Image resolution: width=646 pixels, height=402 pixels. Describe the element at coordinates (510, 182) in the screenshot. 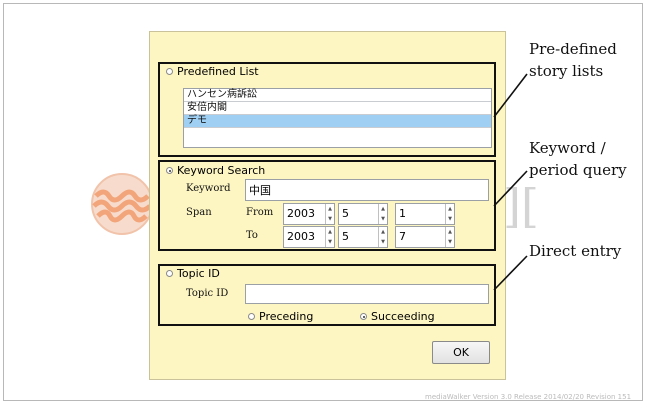

I see `callout-lines` at that location.